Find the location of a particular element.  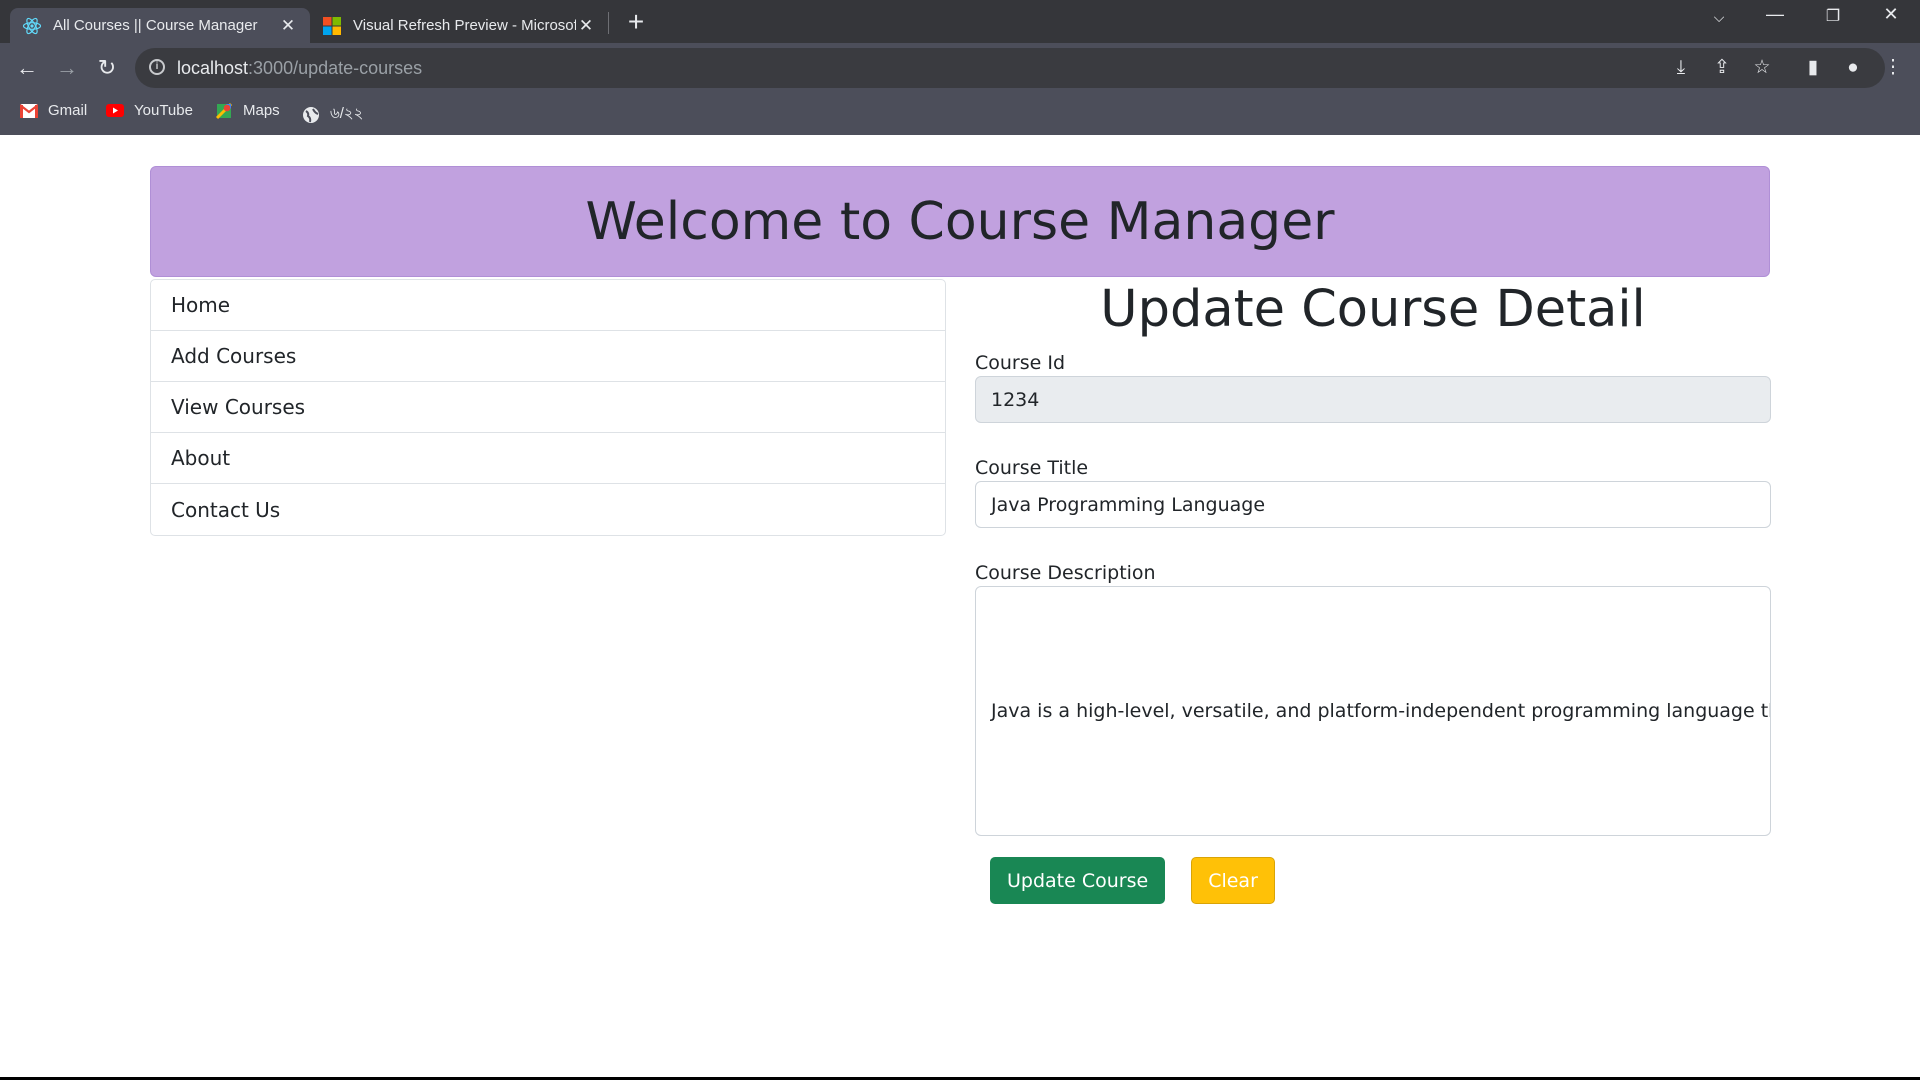

install-icon: ⤓ is located at coordinates (1681, 68).